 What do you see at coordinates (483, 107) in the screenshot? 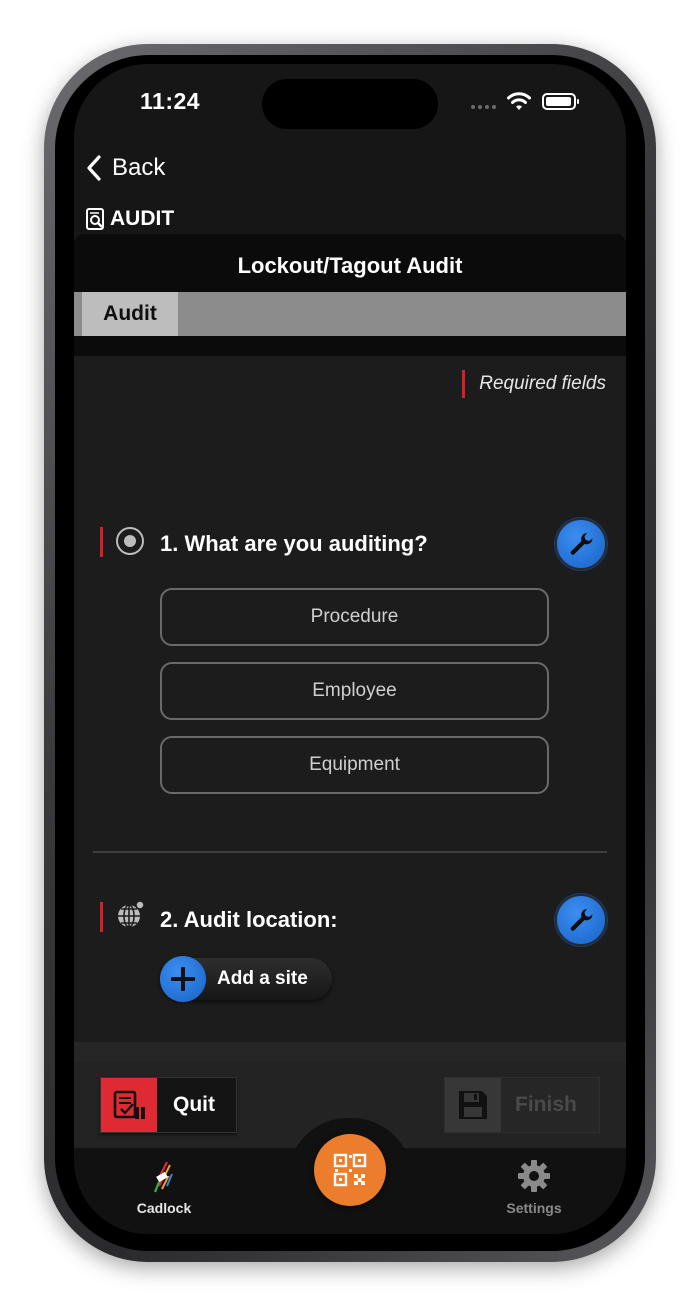
I see `cellular-signal-icon` at bounding box center [483, 107].